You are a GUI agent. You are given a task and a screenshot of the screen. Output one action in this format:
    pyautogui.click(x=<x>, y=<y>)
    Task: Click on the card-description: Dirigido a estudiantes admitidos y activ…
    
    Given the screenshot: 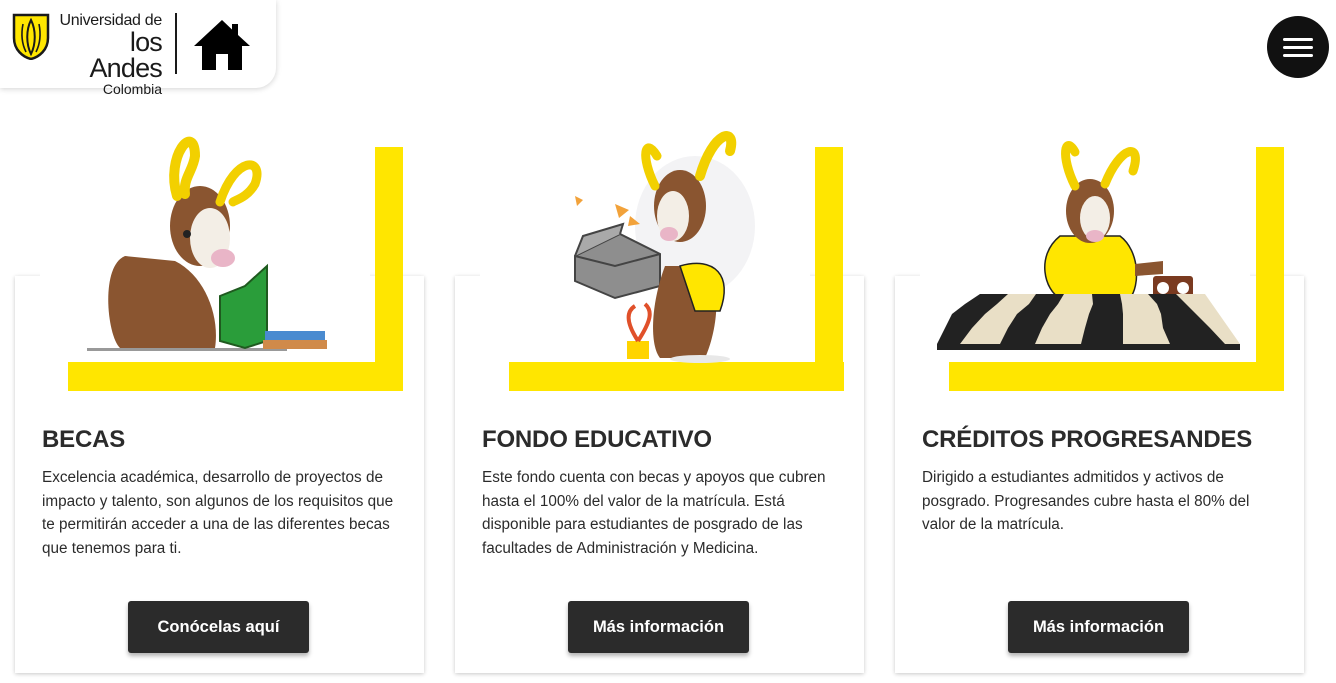 What is the action you would take?
    pyautogui.click(x=1086, y=501)
    